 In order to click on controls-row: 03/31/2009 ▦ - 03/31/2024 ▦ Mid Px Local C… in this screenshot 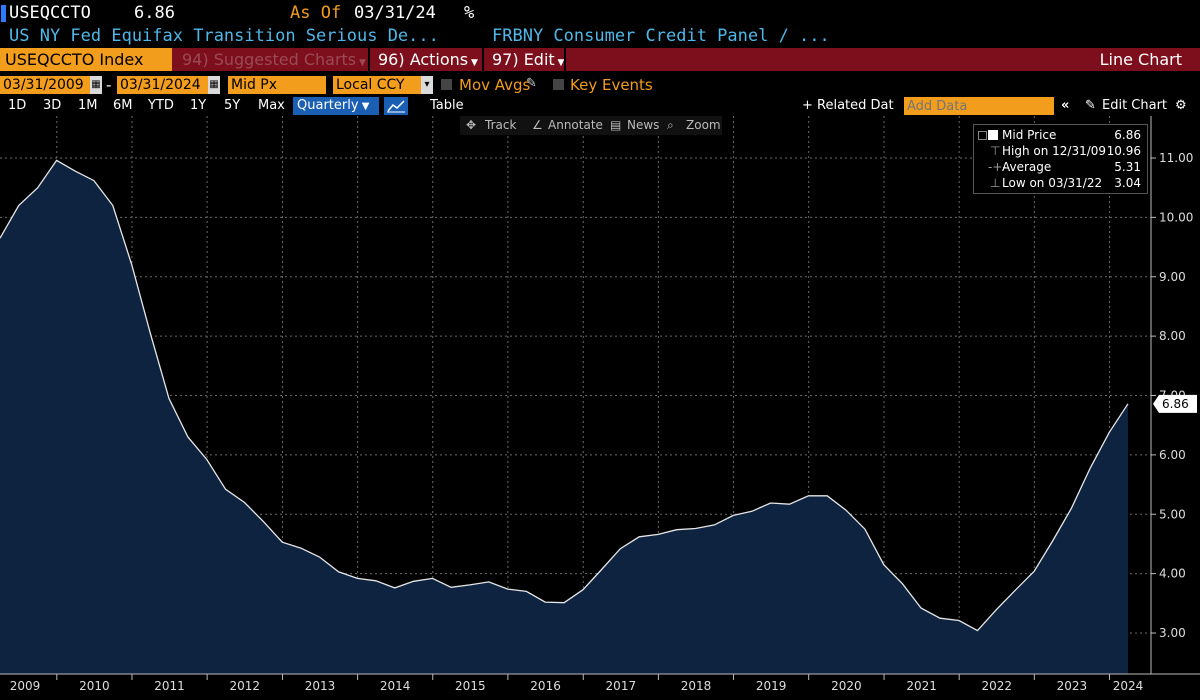, I will do `click(600, 86)`.